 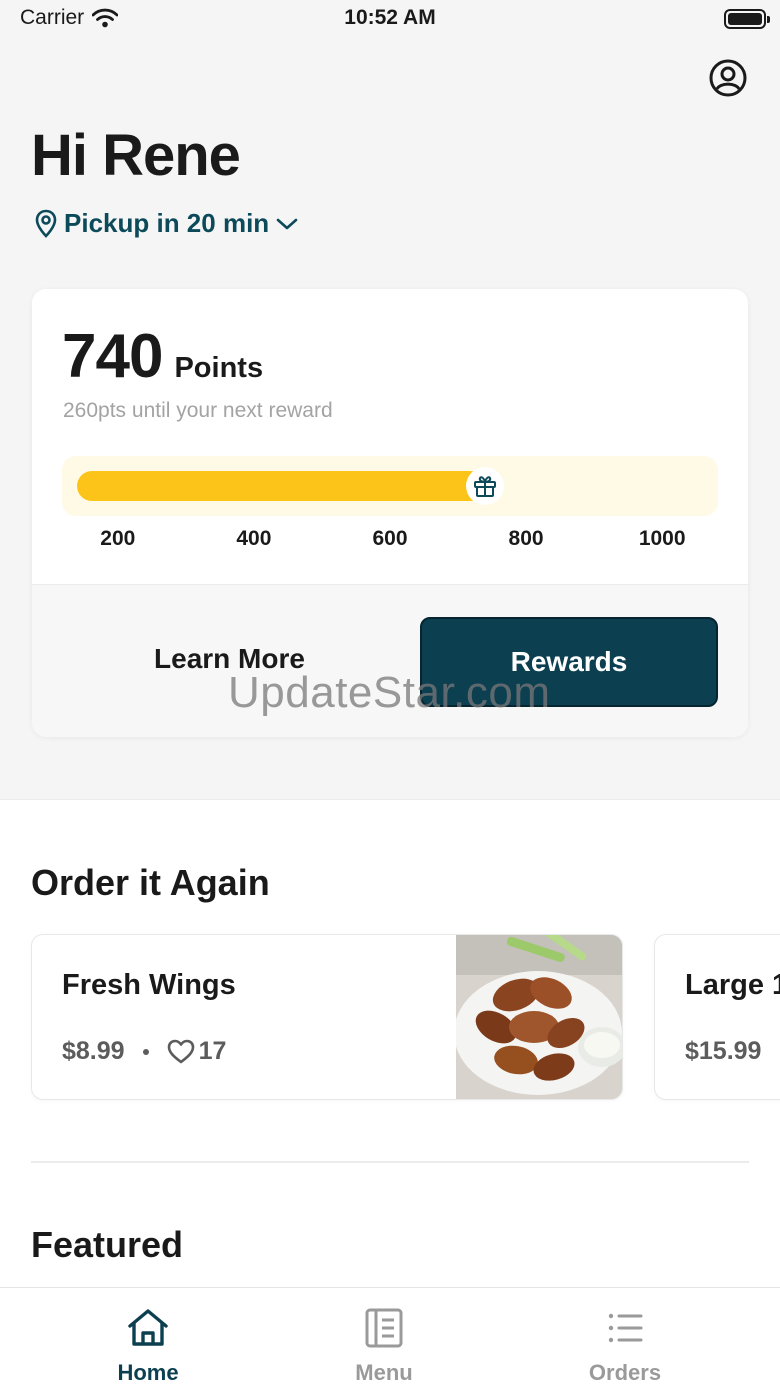 I want to click on item-name: Fresh Wings, so click(x=149, y=985).